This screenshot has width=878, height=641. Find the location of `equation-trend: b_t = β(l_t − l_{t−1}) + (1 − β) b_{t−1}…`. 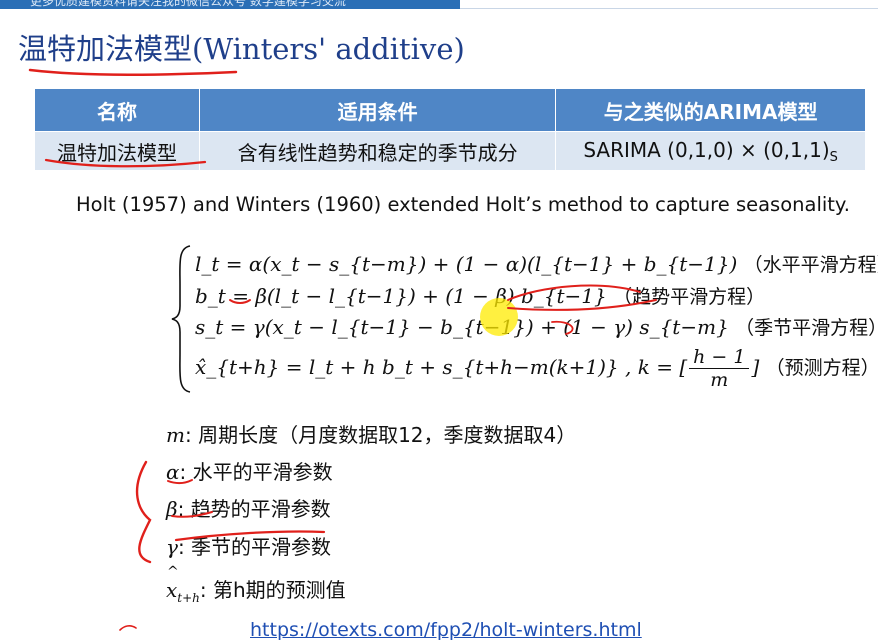

equation-trend: b_t = β(l_t − l_{t−1}) + (1 − β) b_{t−1}… is located at coordinates (480, 295).